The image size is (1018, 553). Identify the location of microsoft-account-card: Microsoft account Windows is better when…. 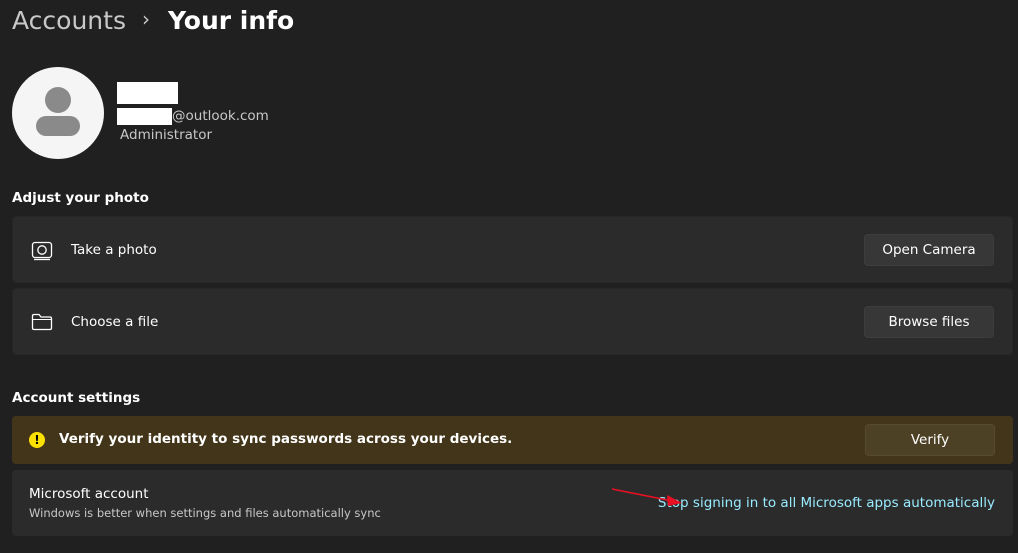
(512, 503).